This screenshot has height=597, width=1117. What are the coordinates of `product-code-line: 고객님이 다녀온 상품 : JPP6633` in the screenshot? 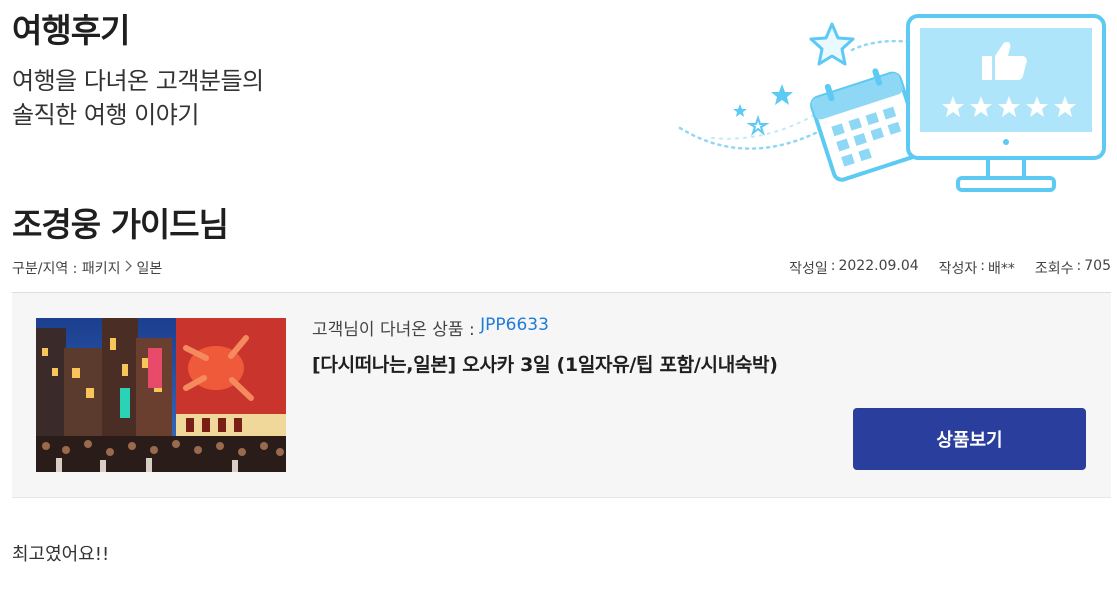 It's located at (545, 327).